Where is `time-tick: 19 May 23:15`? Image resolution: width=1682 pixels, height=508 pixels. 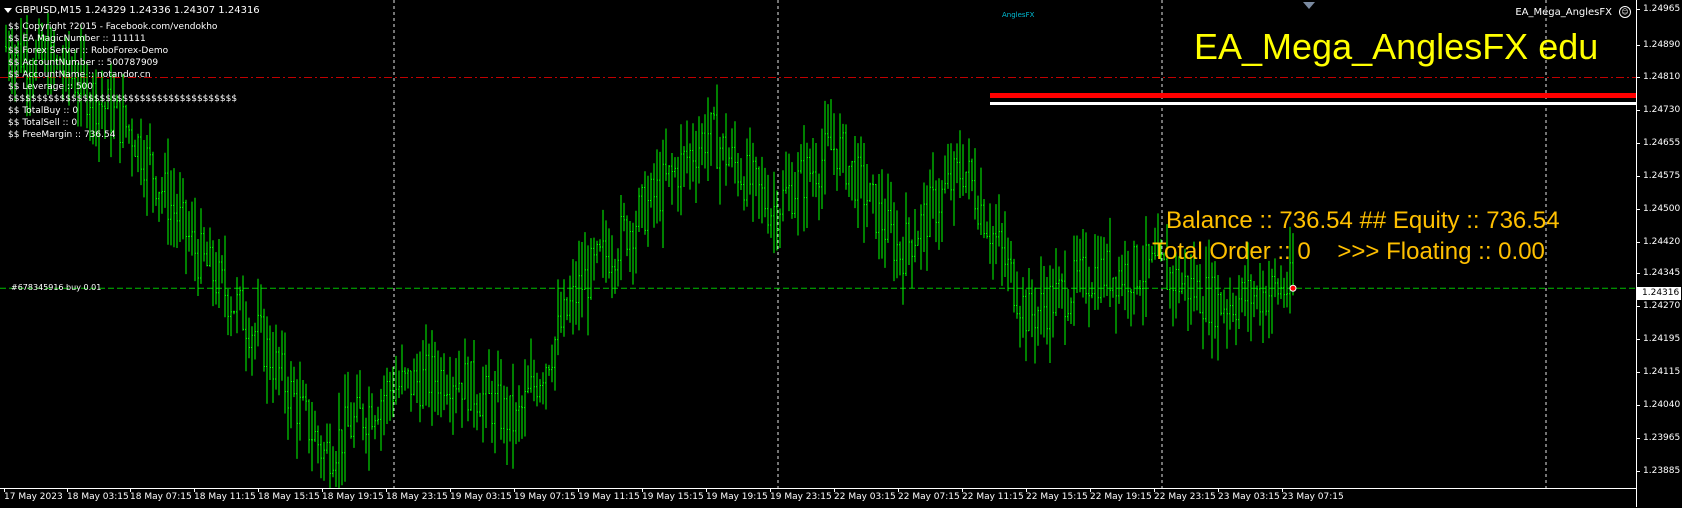 time-tick: 19 May 23:15 is located at coordinates (801, 495).